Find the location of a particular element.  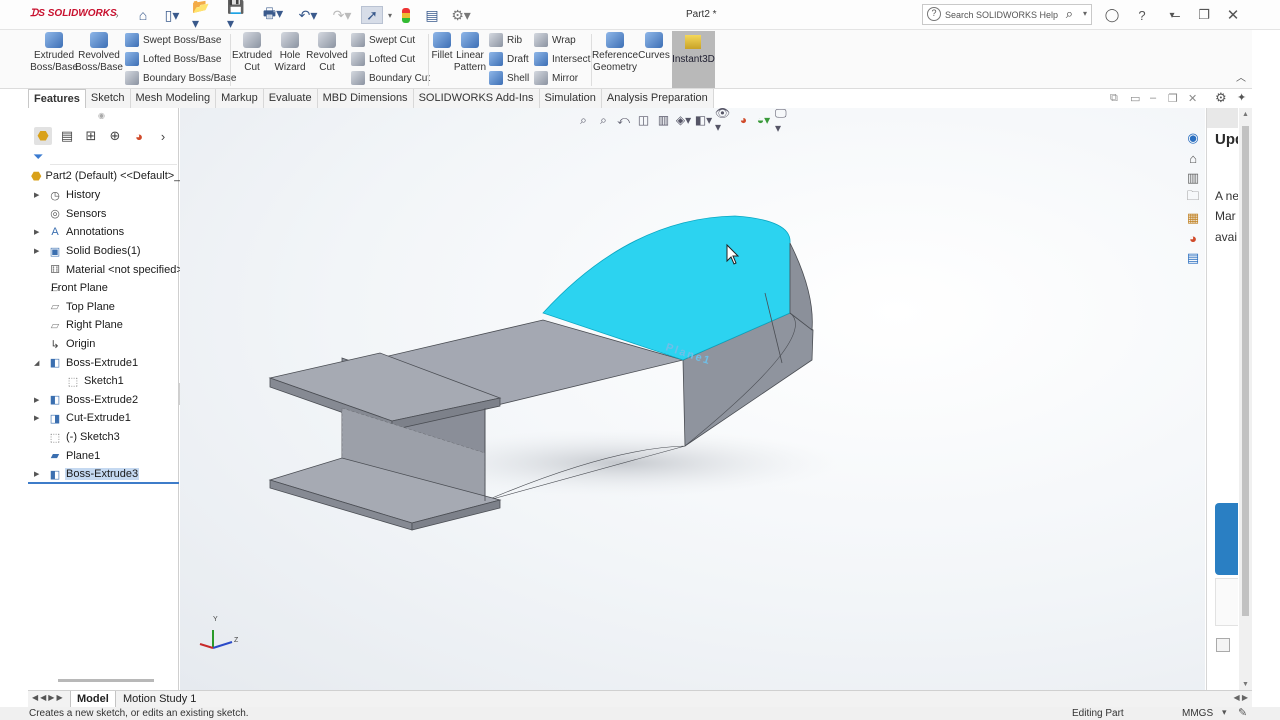

lofted-boss-button: Lofted Boss/Base is located at coordinates (173, 59).